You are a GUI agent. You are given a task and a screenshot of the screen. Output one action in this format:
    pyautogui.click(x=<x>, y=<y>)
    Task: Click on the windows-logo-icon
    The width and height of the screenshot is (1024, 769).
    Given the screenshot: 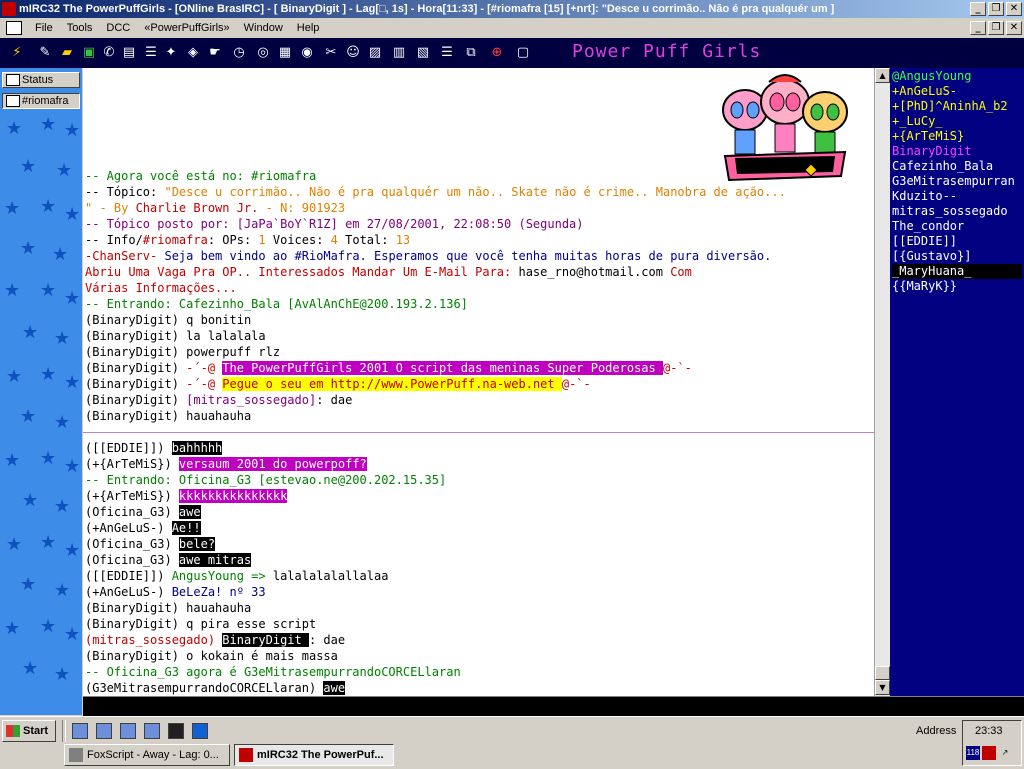 What is the action you would take?
    pyautogui.click(x=13, y=731)
    